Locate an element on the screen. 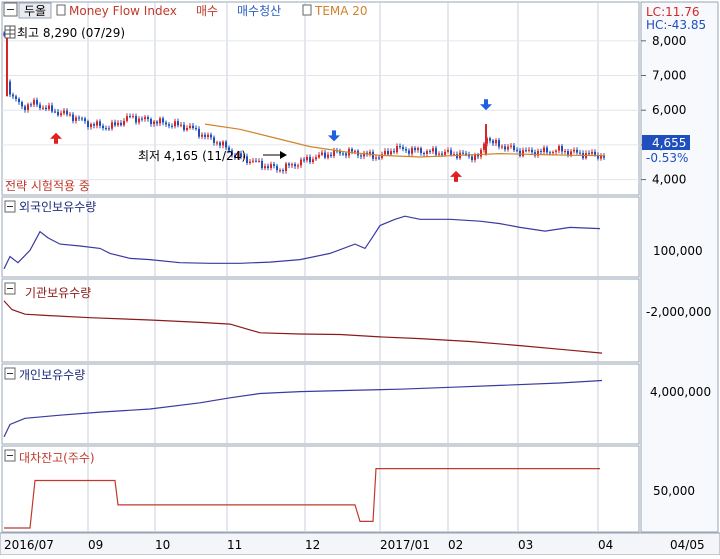 This screenshot has width=720, height=559. individual-title: 개인보유수량 is located at coordinates (52, 375).